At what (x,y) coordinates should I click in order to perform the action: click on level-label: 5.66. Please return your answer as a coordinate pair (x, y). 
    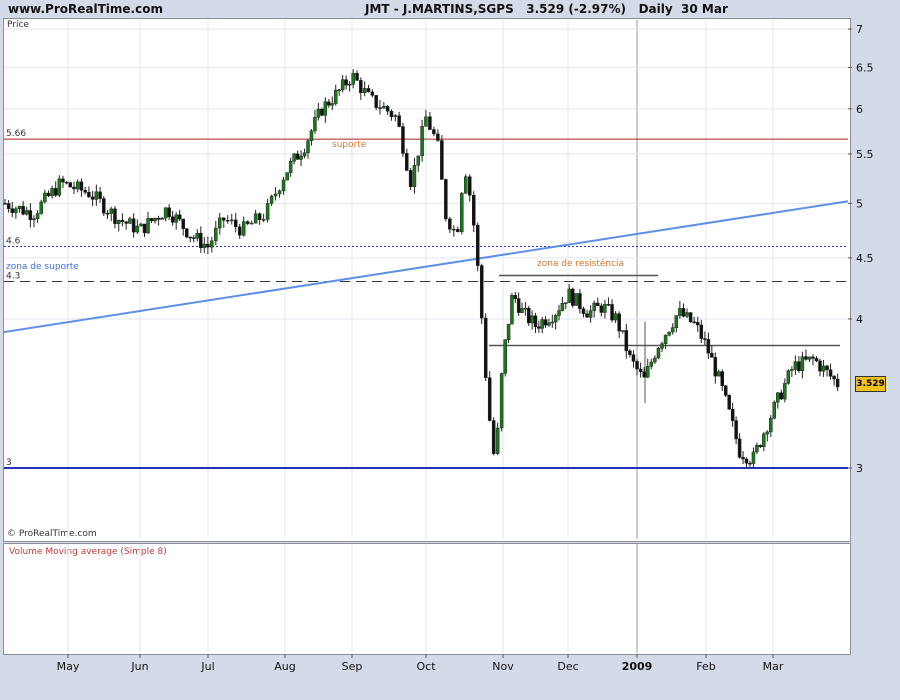
    Looking at the image, I should click on (16, 134).